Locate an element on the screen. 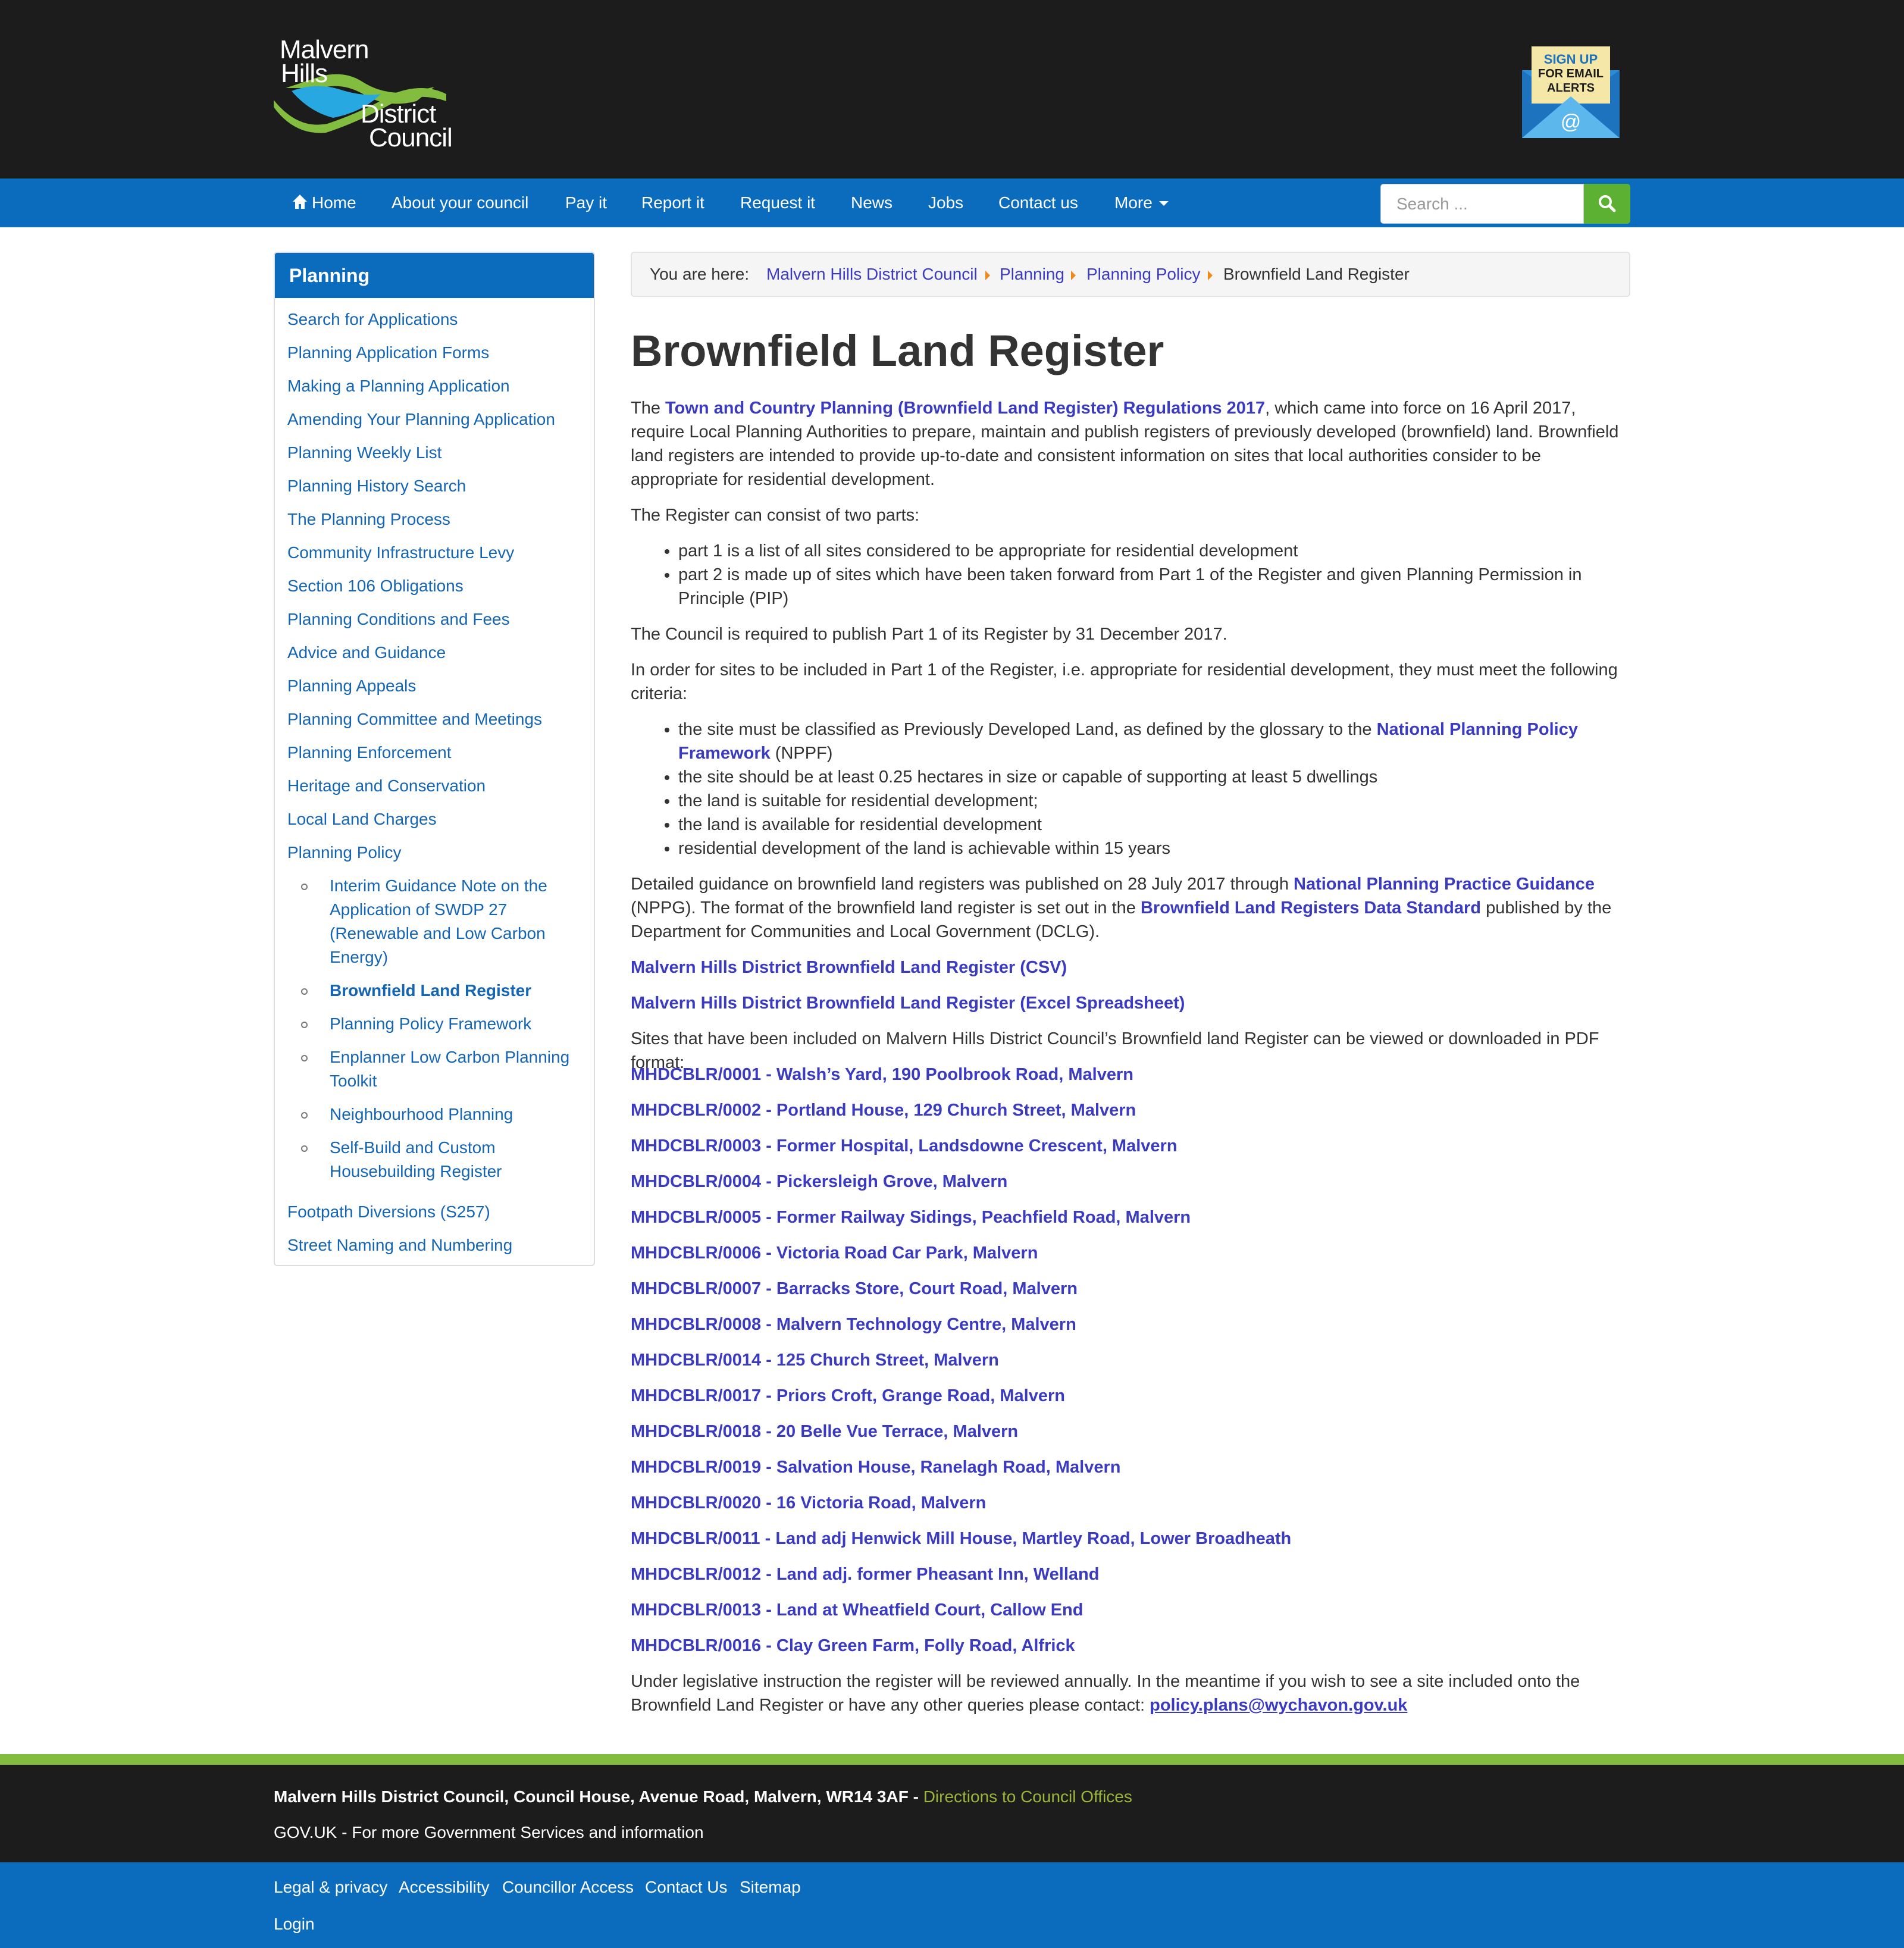 The image size is (1904, 1948). sidebar-subitem-policy-framework: Planning Policy Framework is located at coordinates (460, 1024).